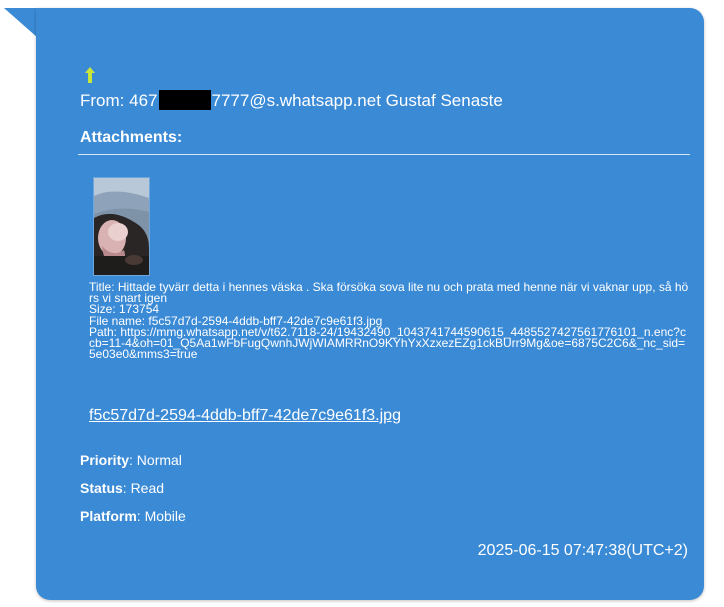 Image resolution: width=724 pixels, height=607 pixels. I want to click on status-value: : Read, so click(143, 488).